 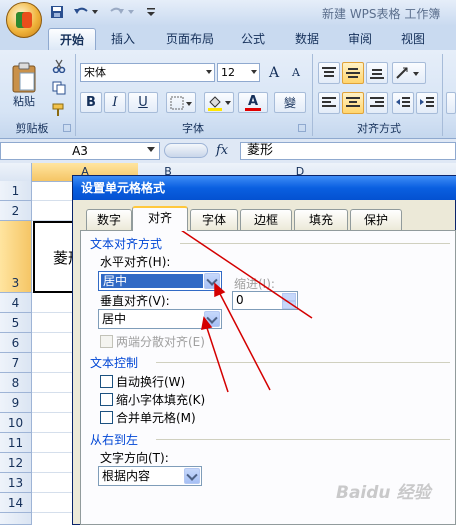 What do you see at coordinates (238, 306) in the screenshot?
I see `annotation-arrows` at bounding box center [238, 306].